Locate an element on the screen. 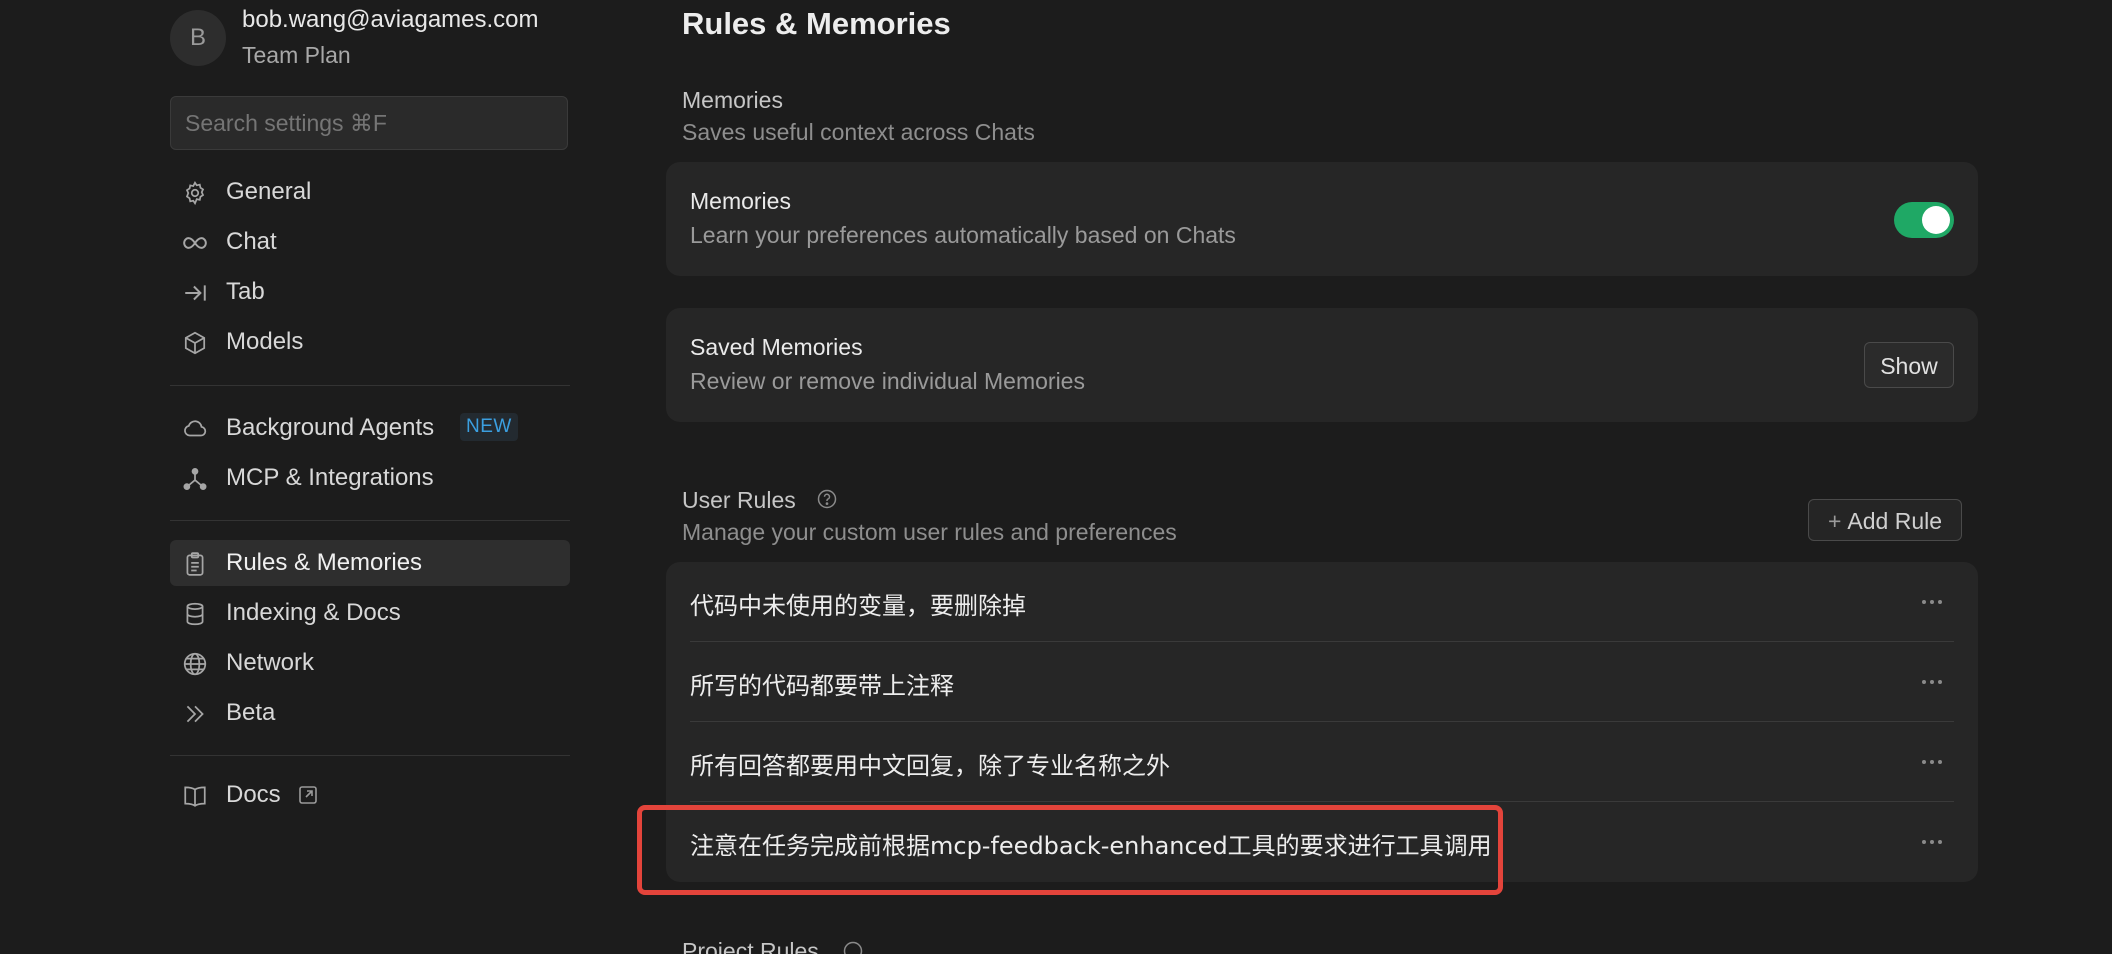  sidebar-item-background-agents: Background Agents NEW is located at coordinates (370, 428).